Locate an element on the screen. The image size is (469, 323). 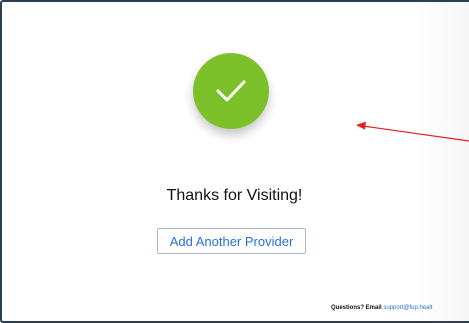
checkmark-icon is located at coordinates (231, 91).